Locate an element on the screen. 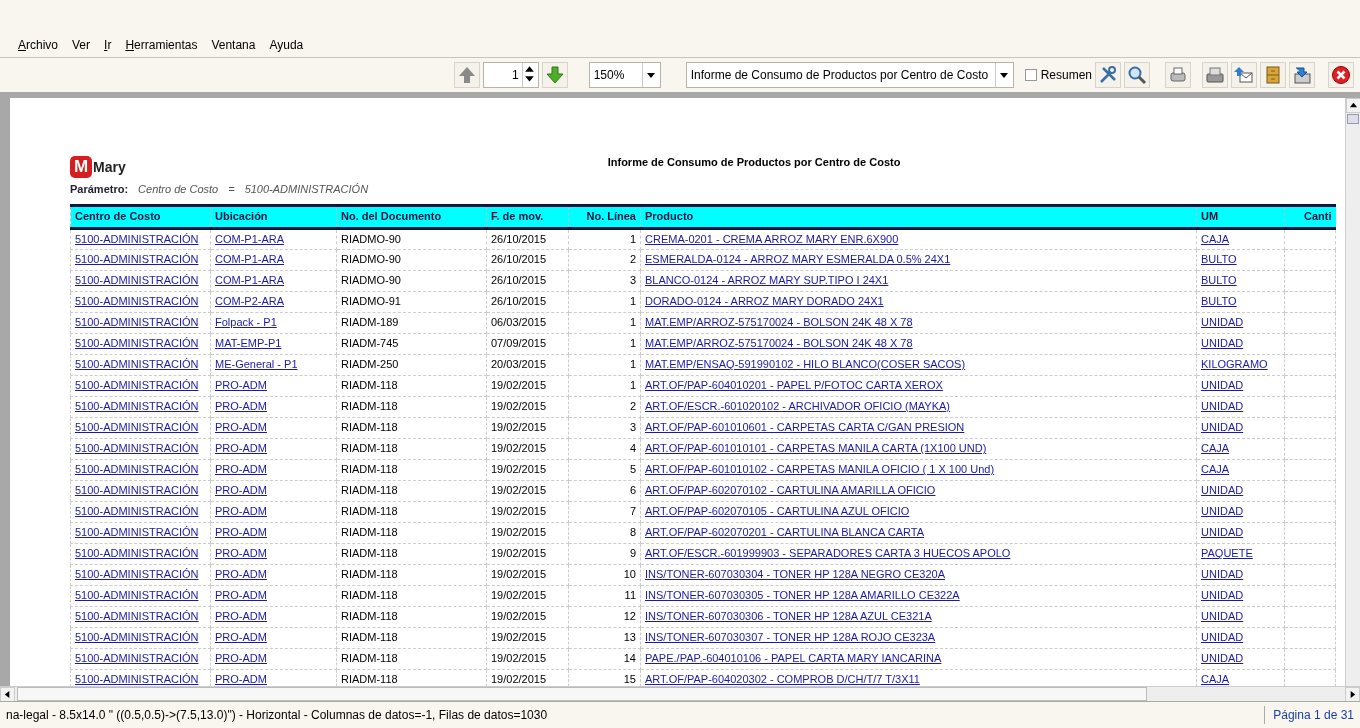  table-cell: 13 is located at coordinates (604, 637).